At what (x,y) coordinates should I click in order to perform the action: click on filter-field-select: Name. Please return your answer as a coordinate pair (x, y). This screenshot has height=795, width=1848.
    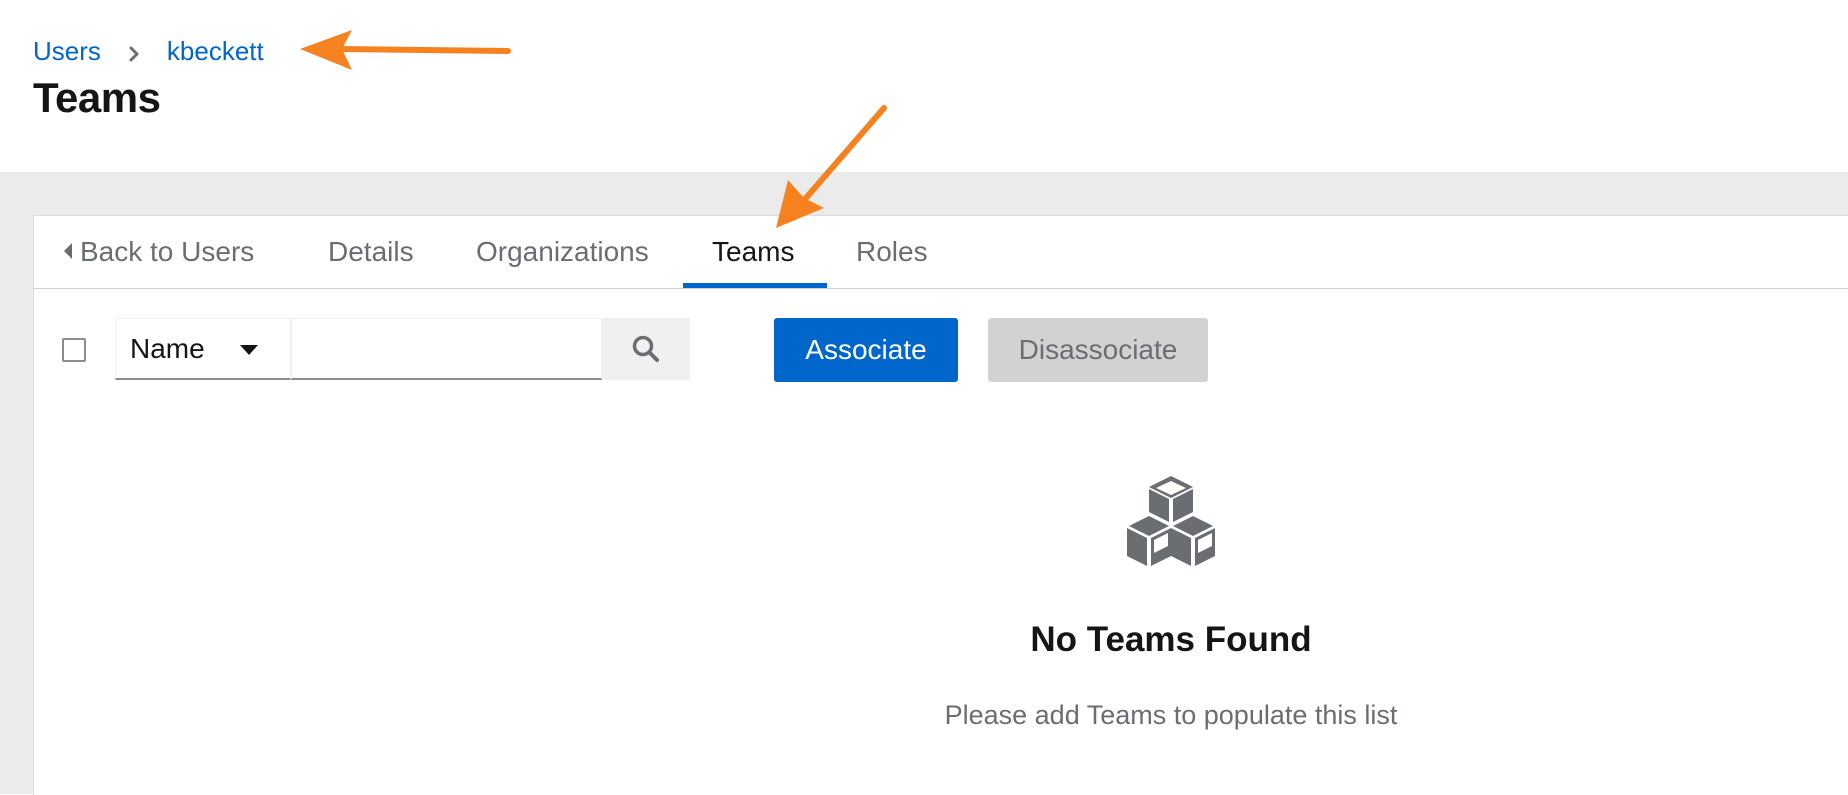
    Looking at the image, I should click on (203, 349).